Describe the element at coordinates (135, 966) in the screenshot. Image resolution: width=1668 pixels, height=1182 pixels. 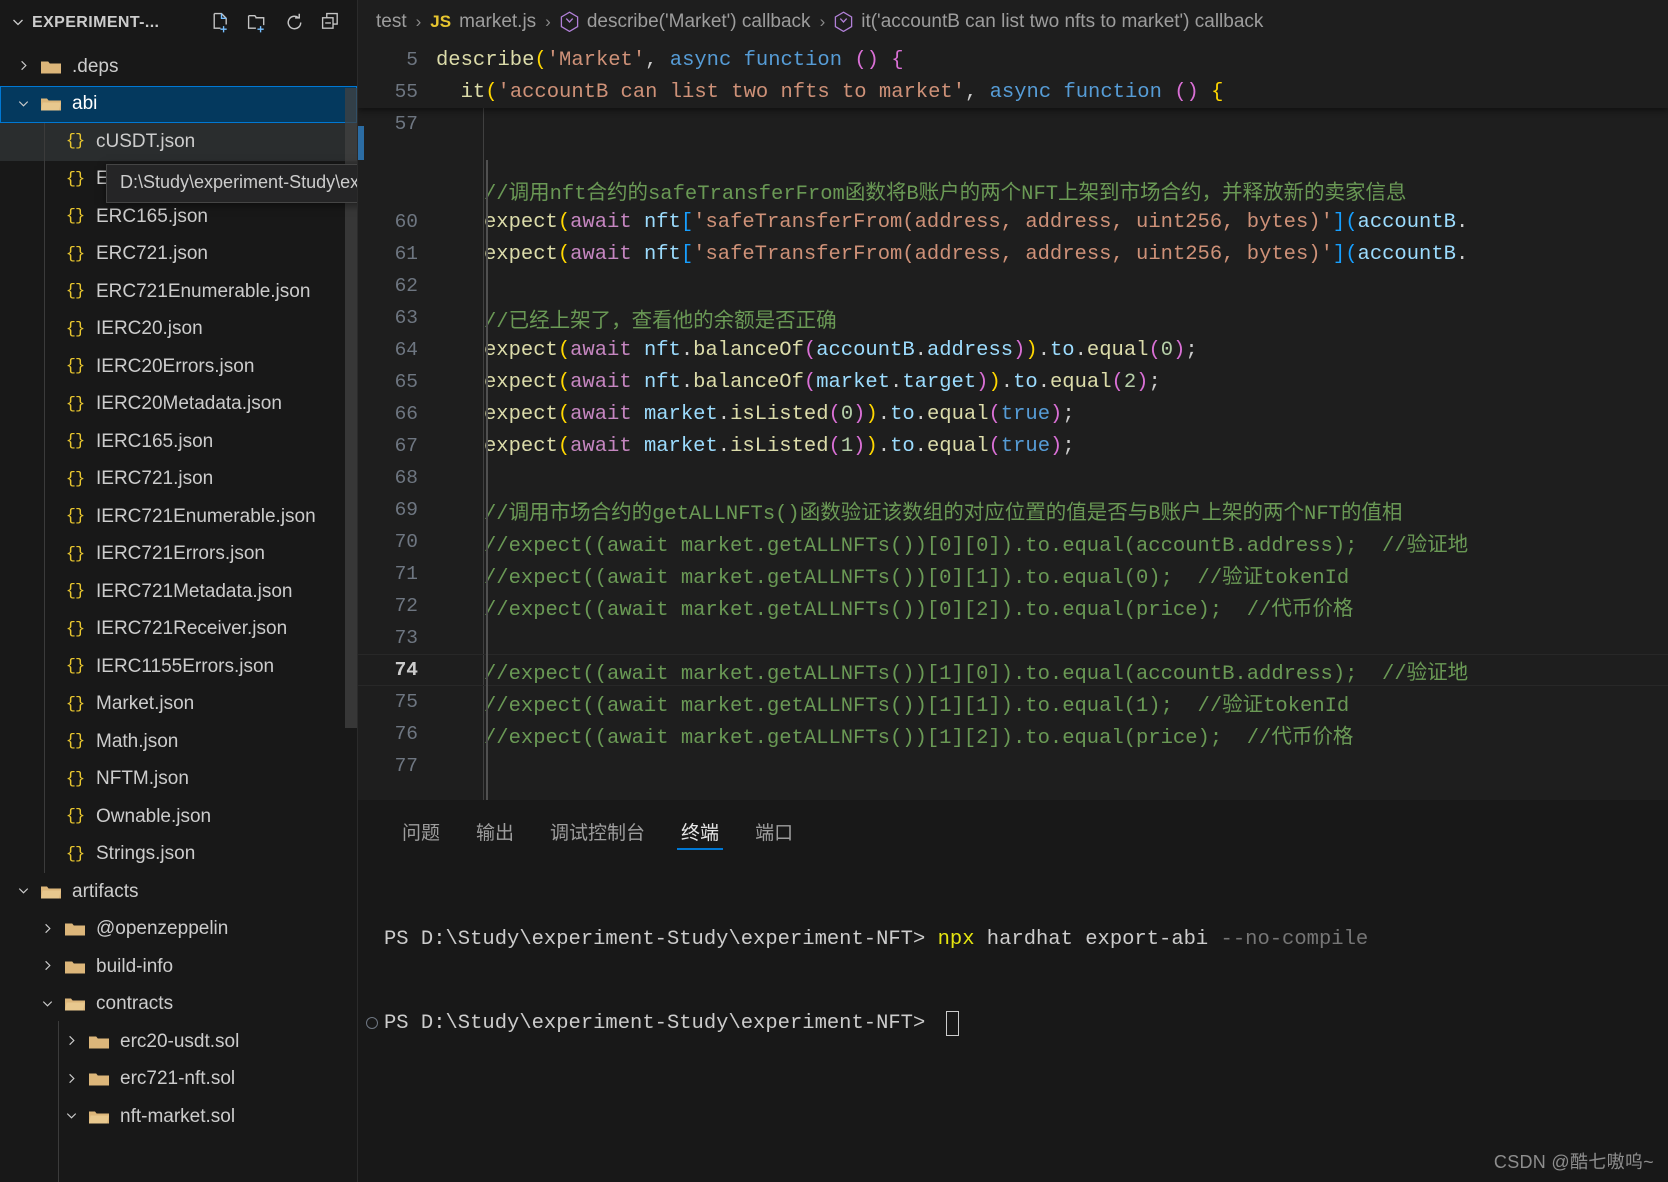
I see `tree-item-label: build-info` at that location.